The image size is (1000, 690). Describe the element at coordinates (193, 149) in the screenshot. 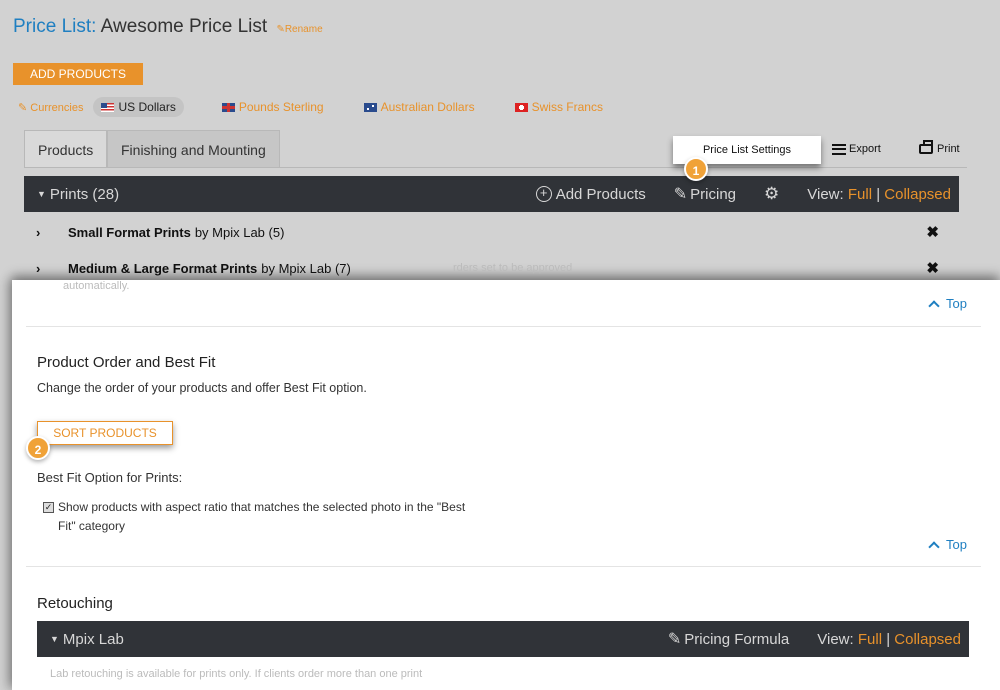

I see `tab-finishing-and-mounting: Finishing and Mounting` at that location.